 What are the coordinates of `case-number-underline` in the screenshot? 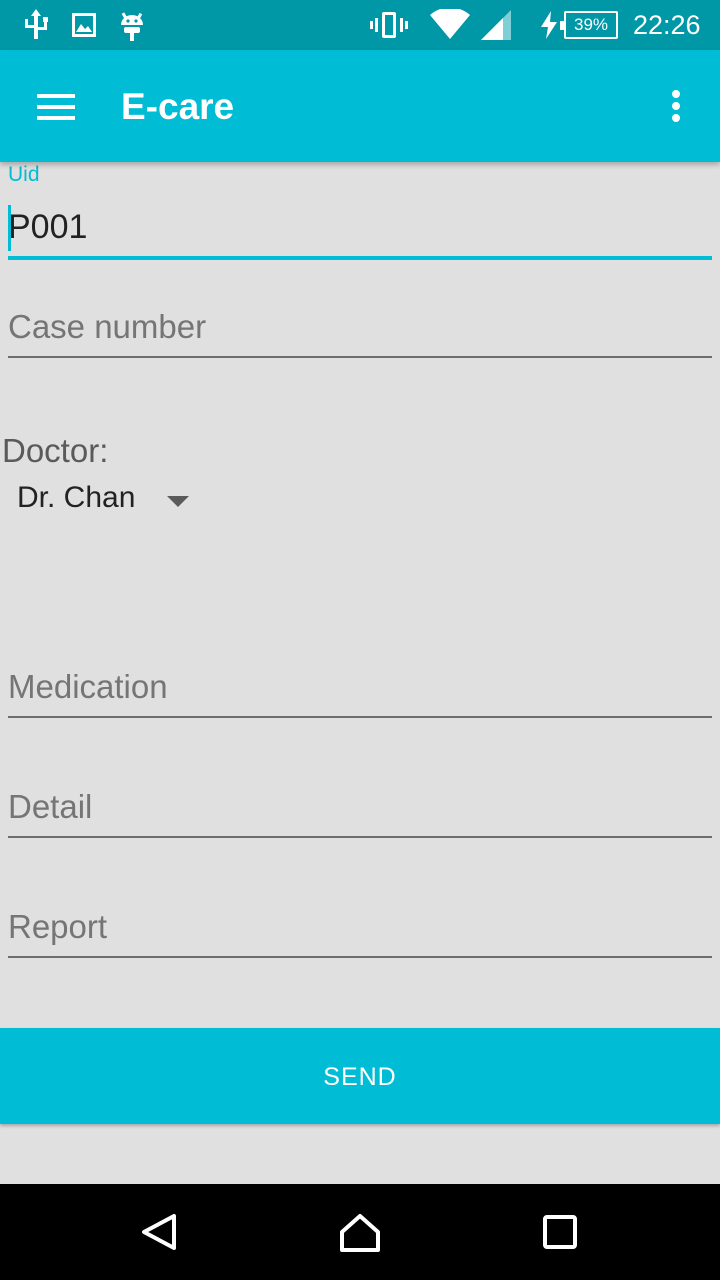 It's located at (360, 357).